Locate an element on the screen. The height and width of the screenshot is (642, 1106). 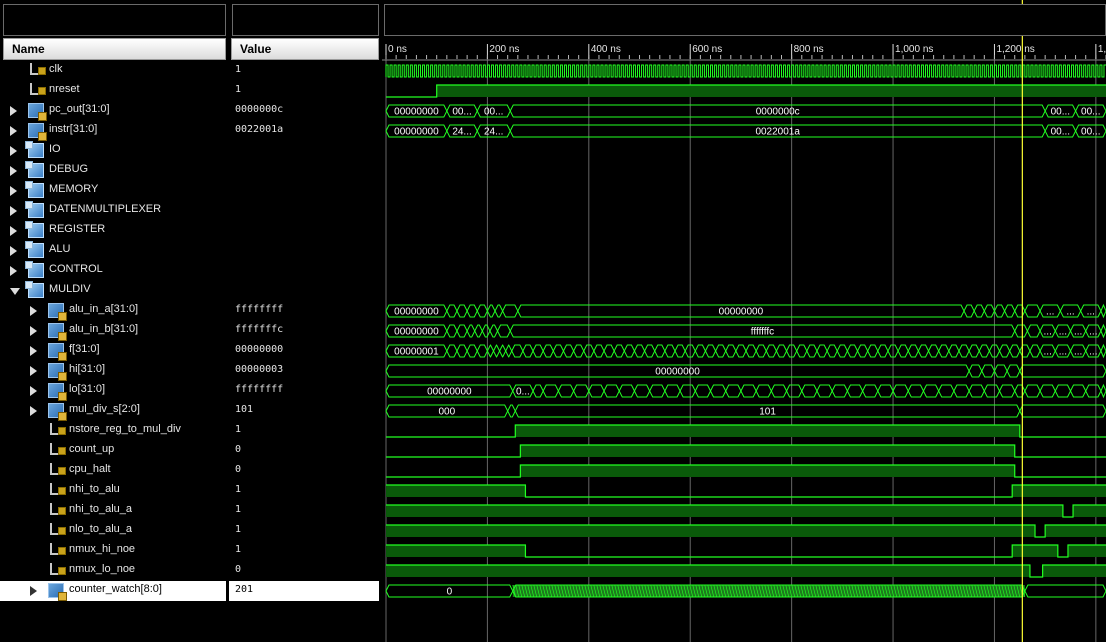
expand-arrow-down-icon is located at coordinates (15, 291).